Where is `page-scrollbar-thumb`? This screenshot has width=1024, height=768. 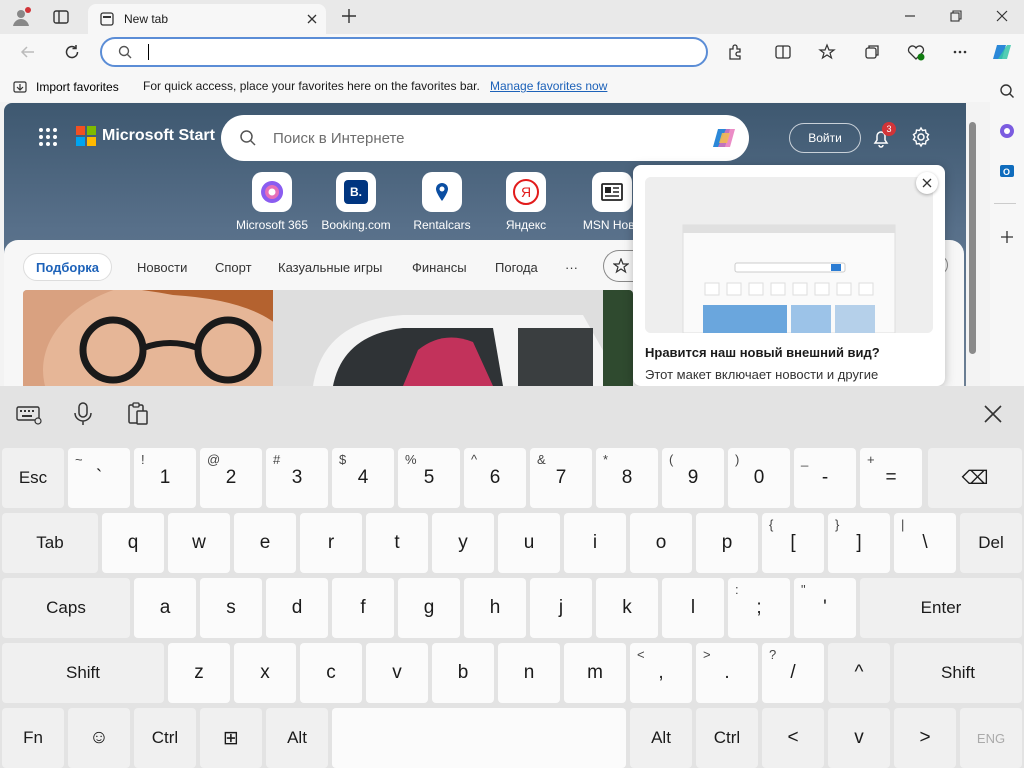
page-scrollbar-thumb is located at coordinates (972, 238).